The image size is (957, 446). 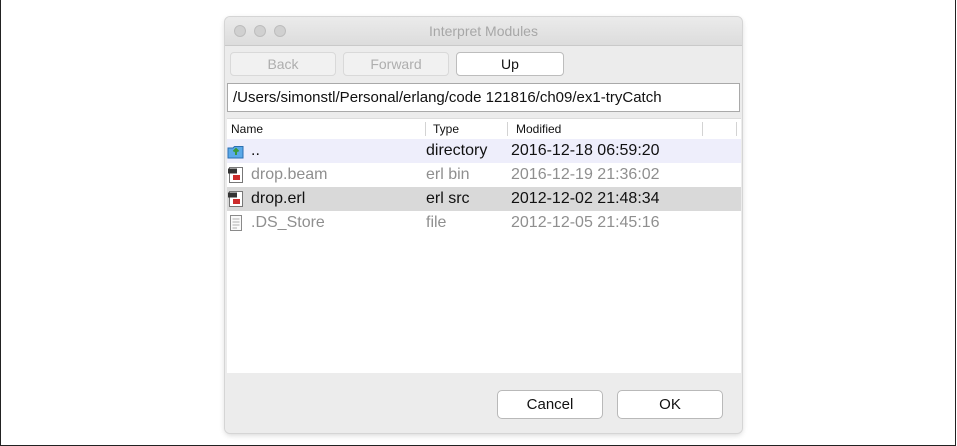 I want to click on column-header-name: Name, so click(x=247, y=129).